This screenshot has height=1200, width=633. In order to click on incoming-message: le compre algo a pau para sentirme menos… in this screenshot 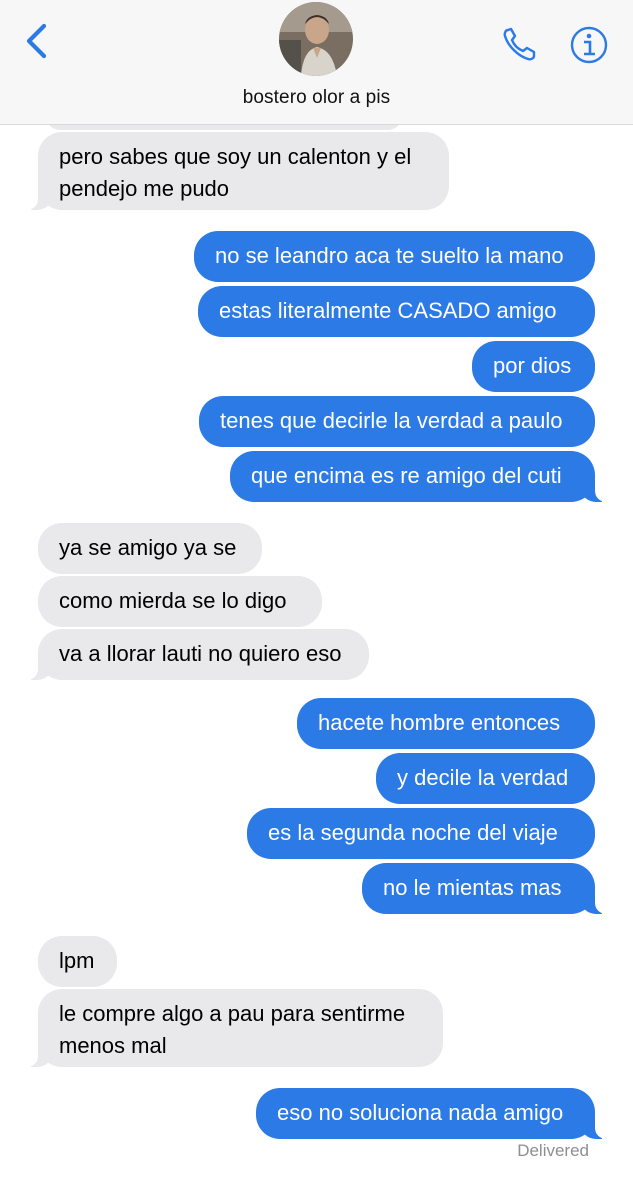, I will do `click(234, 1028)`.